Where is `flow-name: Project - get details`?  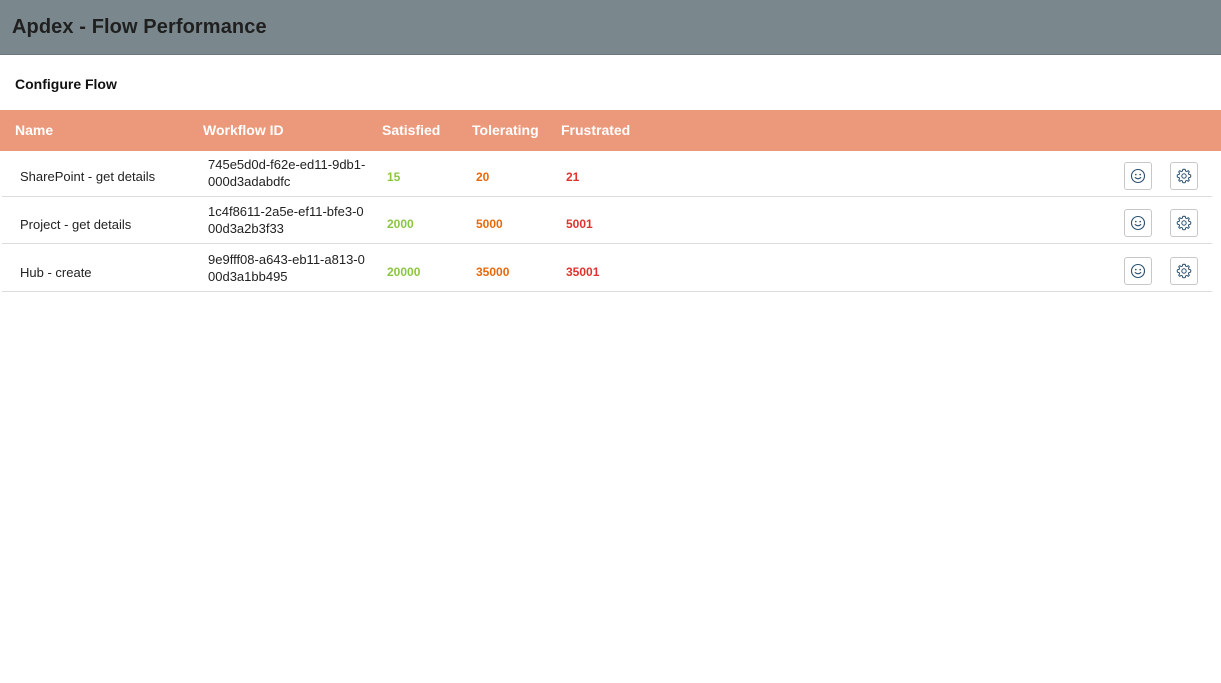 flow-name: Project - get details is located at coordinates (76, 224).